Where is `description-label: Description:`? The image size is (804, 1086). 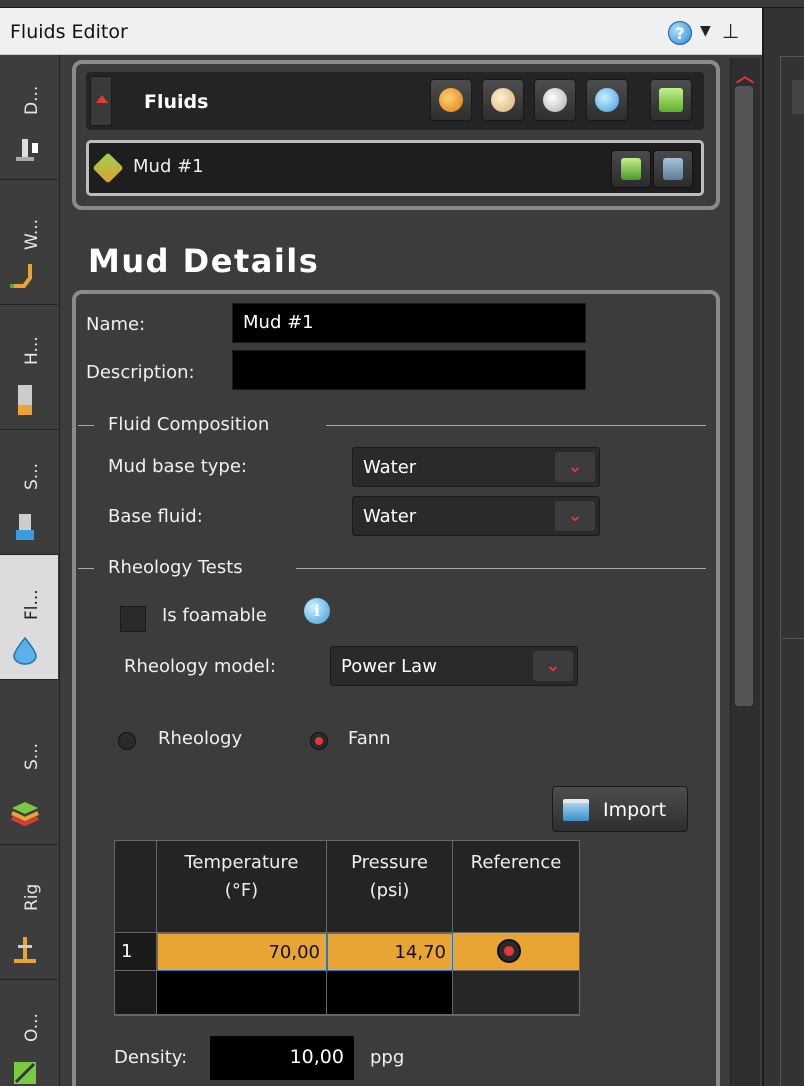
description-label: Description: is located at coordinates (140, 372).